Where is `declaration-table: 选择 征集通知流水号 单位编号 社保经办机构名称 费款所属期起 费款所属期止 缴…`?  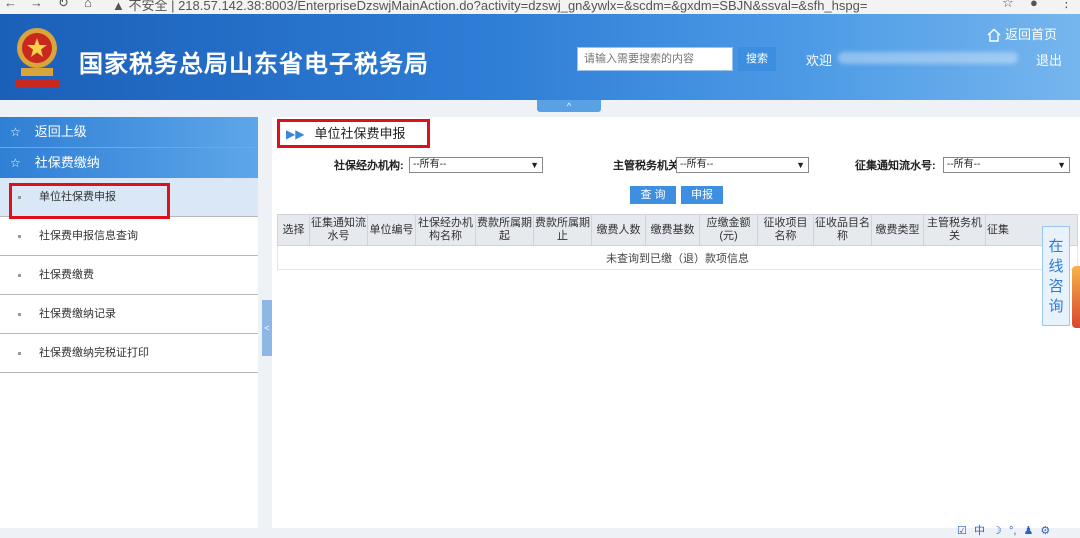 declaration-table: 选择 征集通知流水号 单位编号 社保经办机构名称 费款所属期起 费款所属期止 缴… is located at coordinates (677, 242).